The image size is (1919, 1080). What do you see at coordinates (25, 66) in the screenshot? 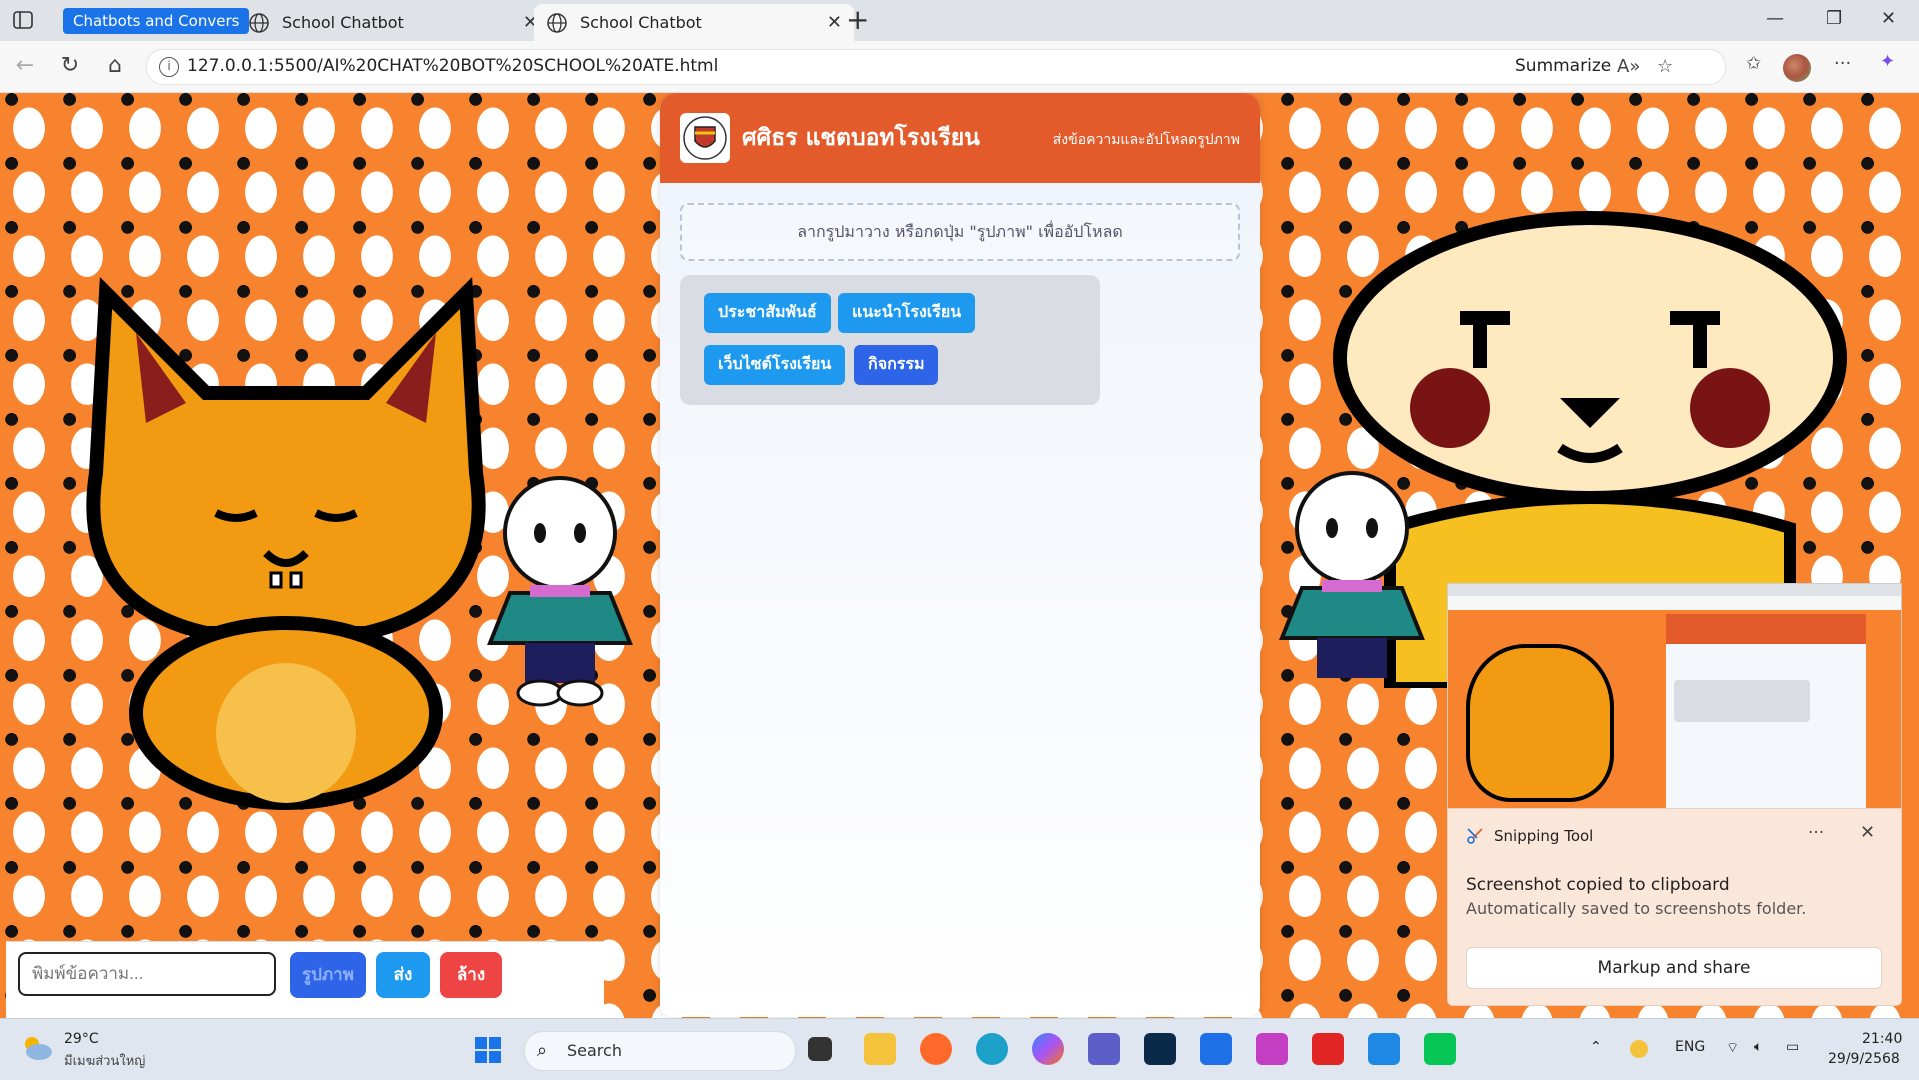
I see `back-icon: ←` at bounding box center [25, 66].